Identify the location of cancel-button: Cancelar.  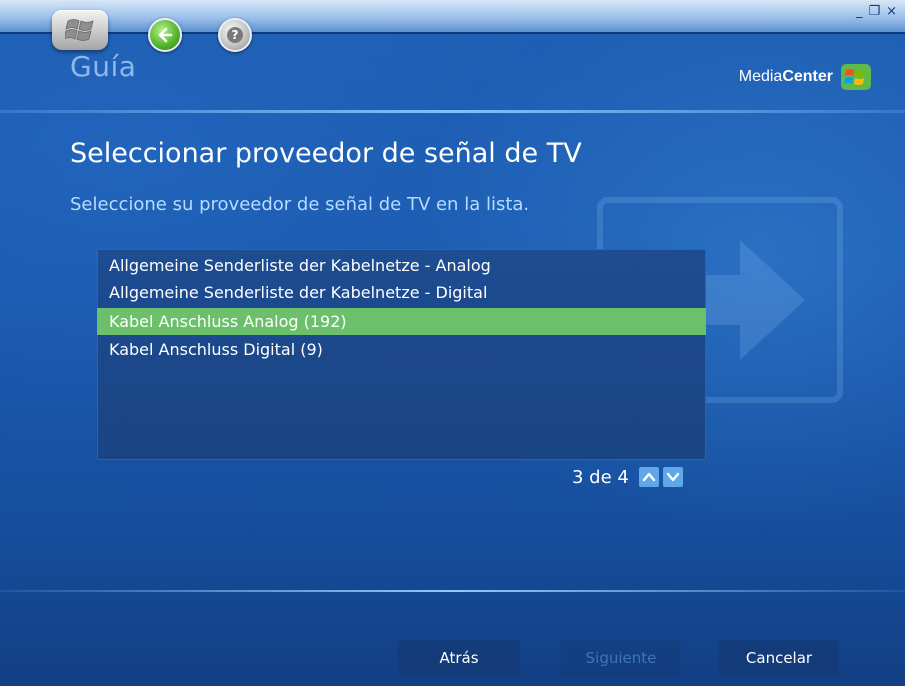
(779, 658).